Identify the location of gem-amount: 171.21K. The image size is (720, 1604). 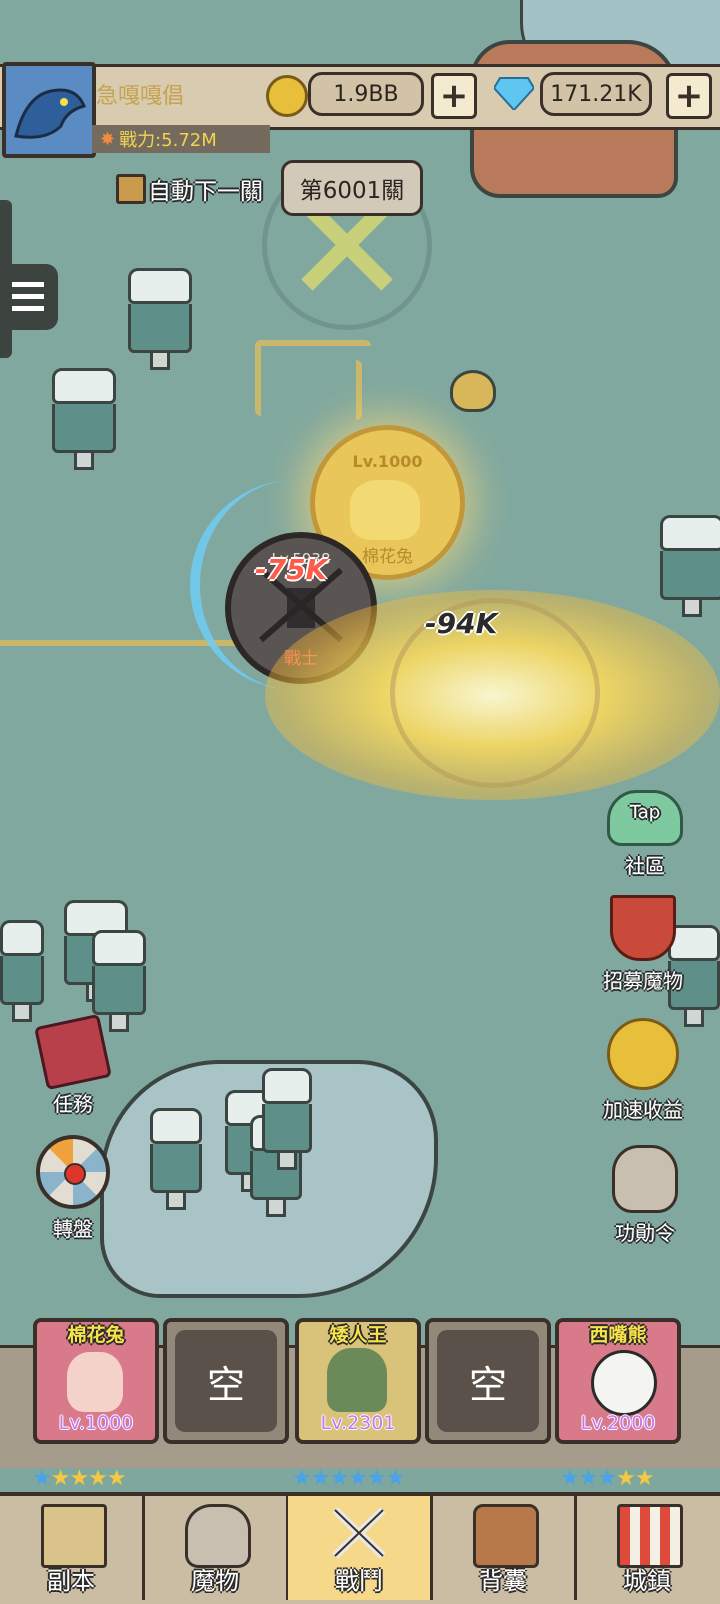
(596, 94).